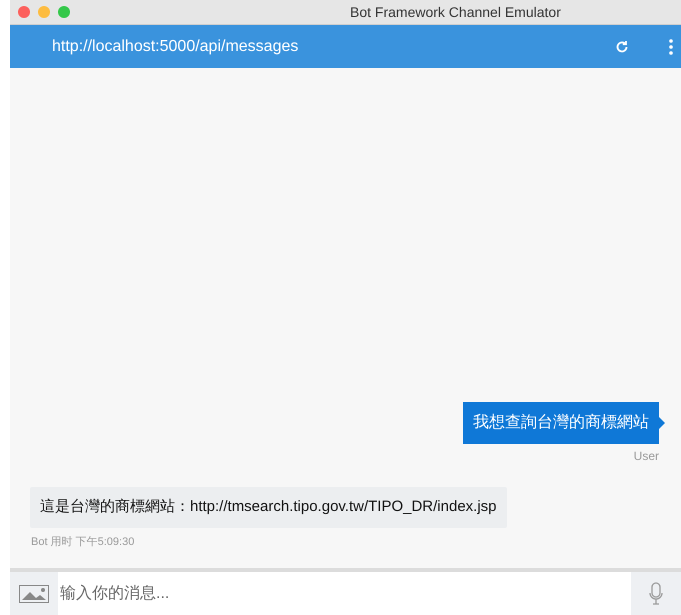  Describe the element at coordinates (671, 46) in the screenshot. I see `more-options-icon` at that location.